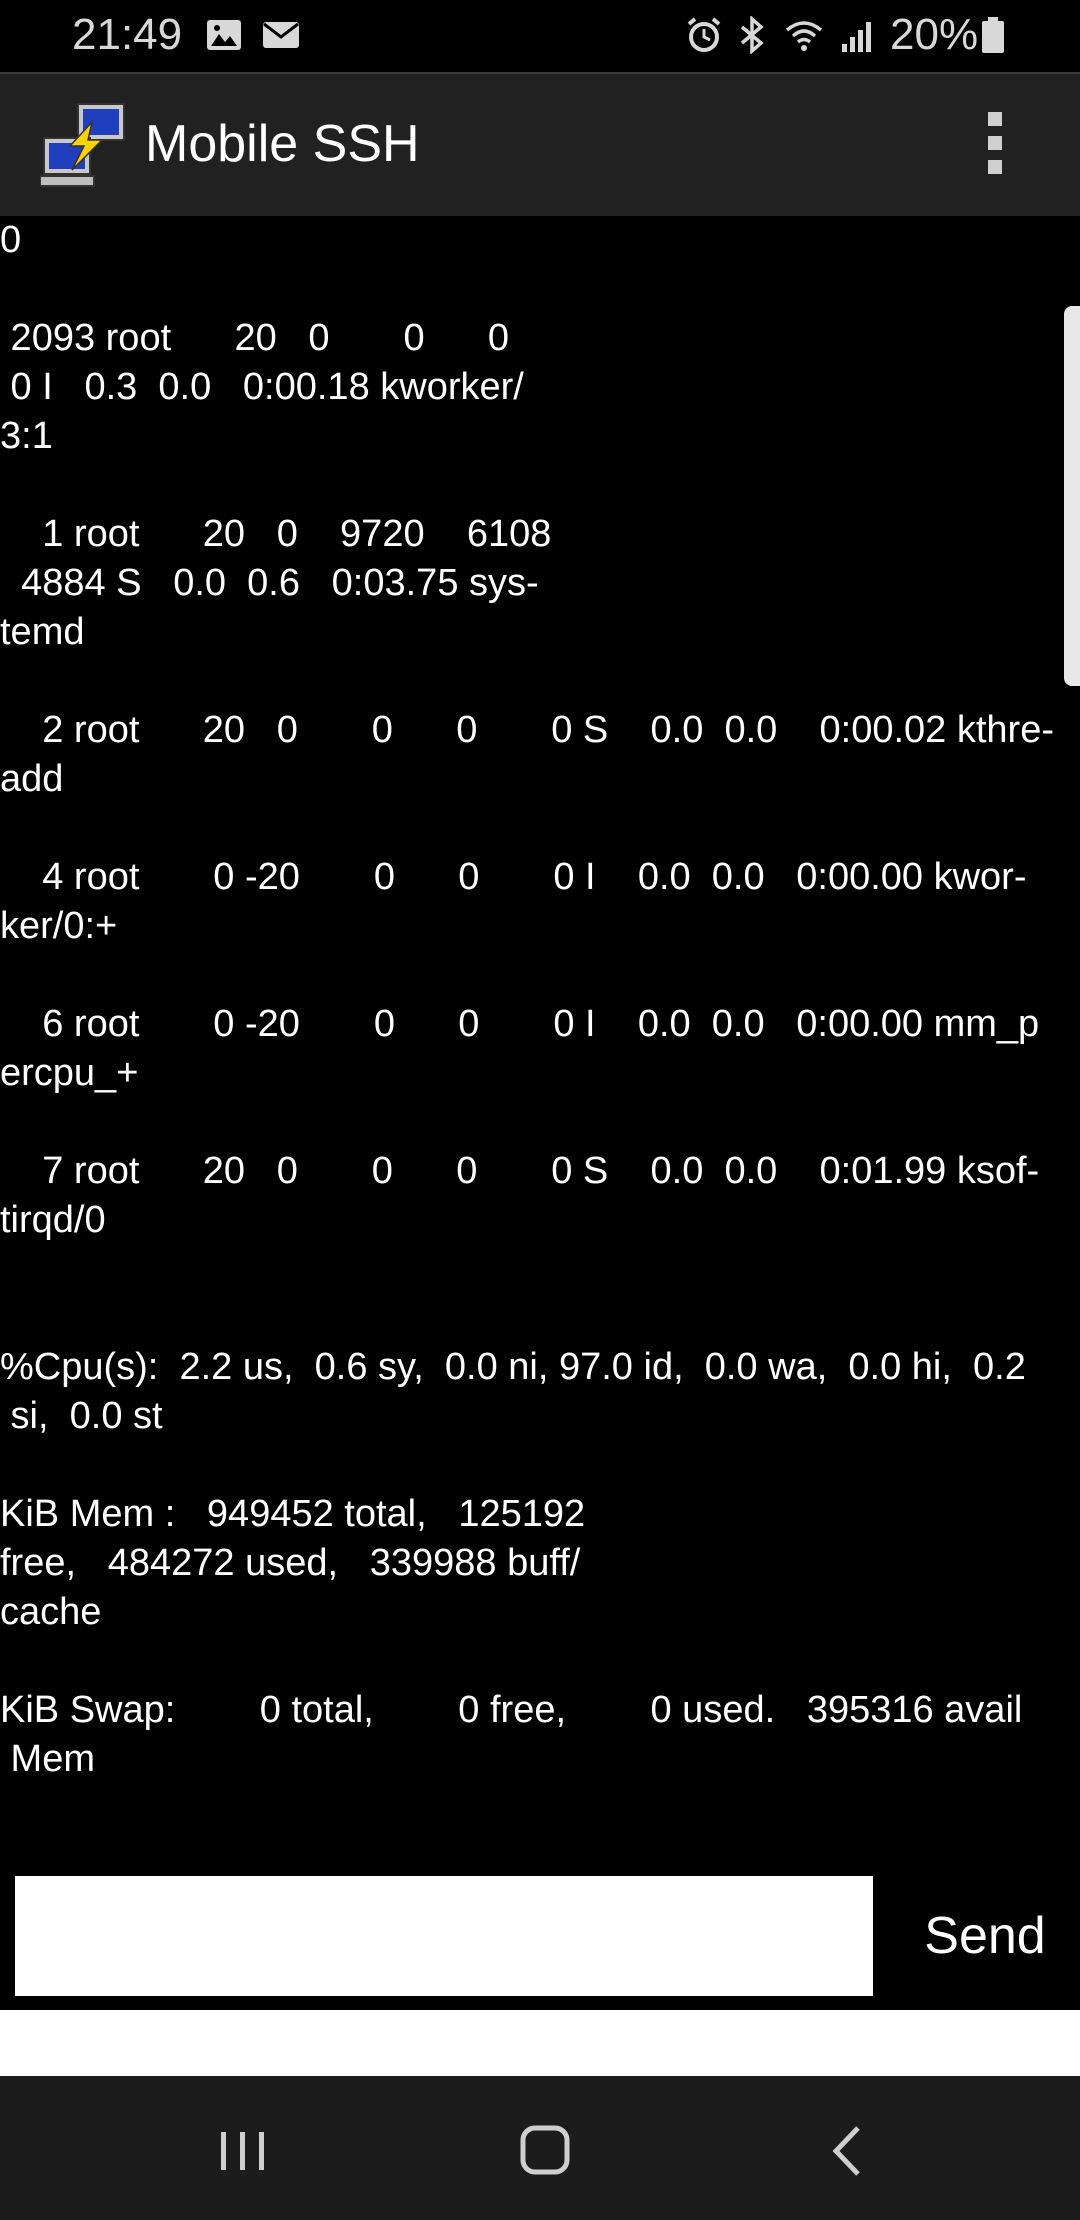  What do you see at coordinates (804, 36) in the screenshot?
I see `wifi-icon` at bounding box center [804, 36].